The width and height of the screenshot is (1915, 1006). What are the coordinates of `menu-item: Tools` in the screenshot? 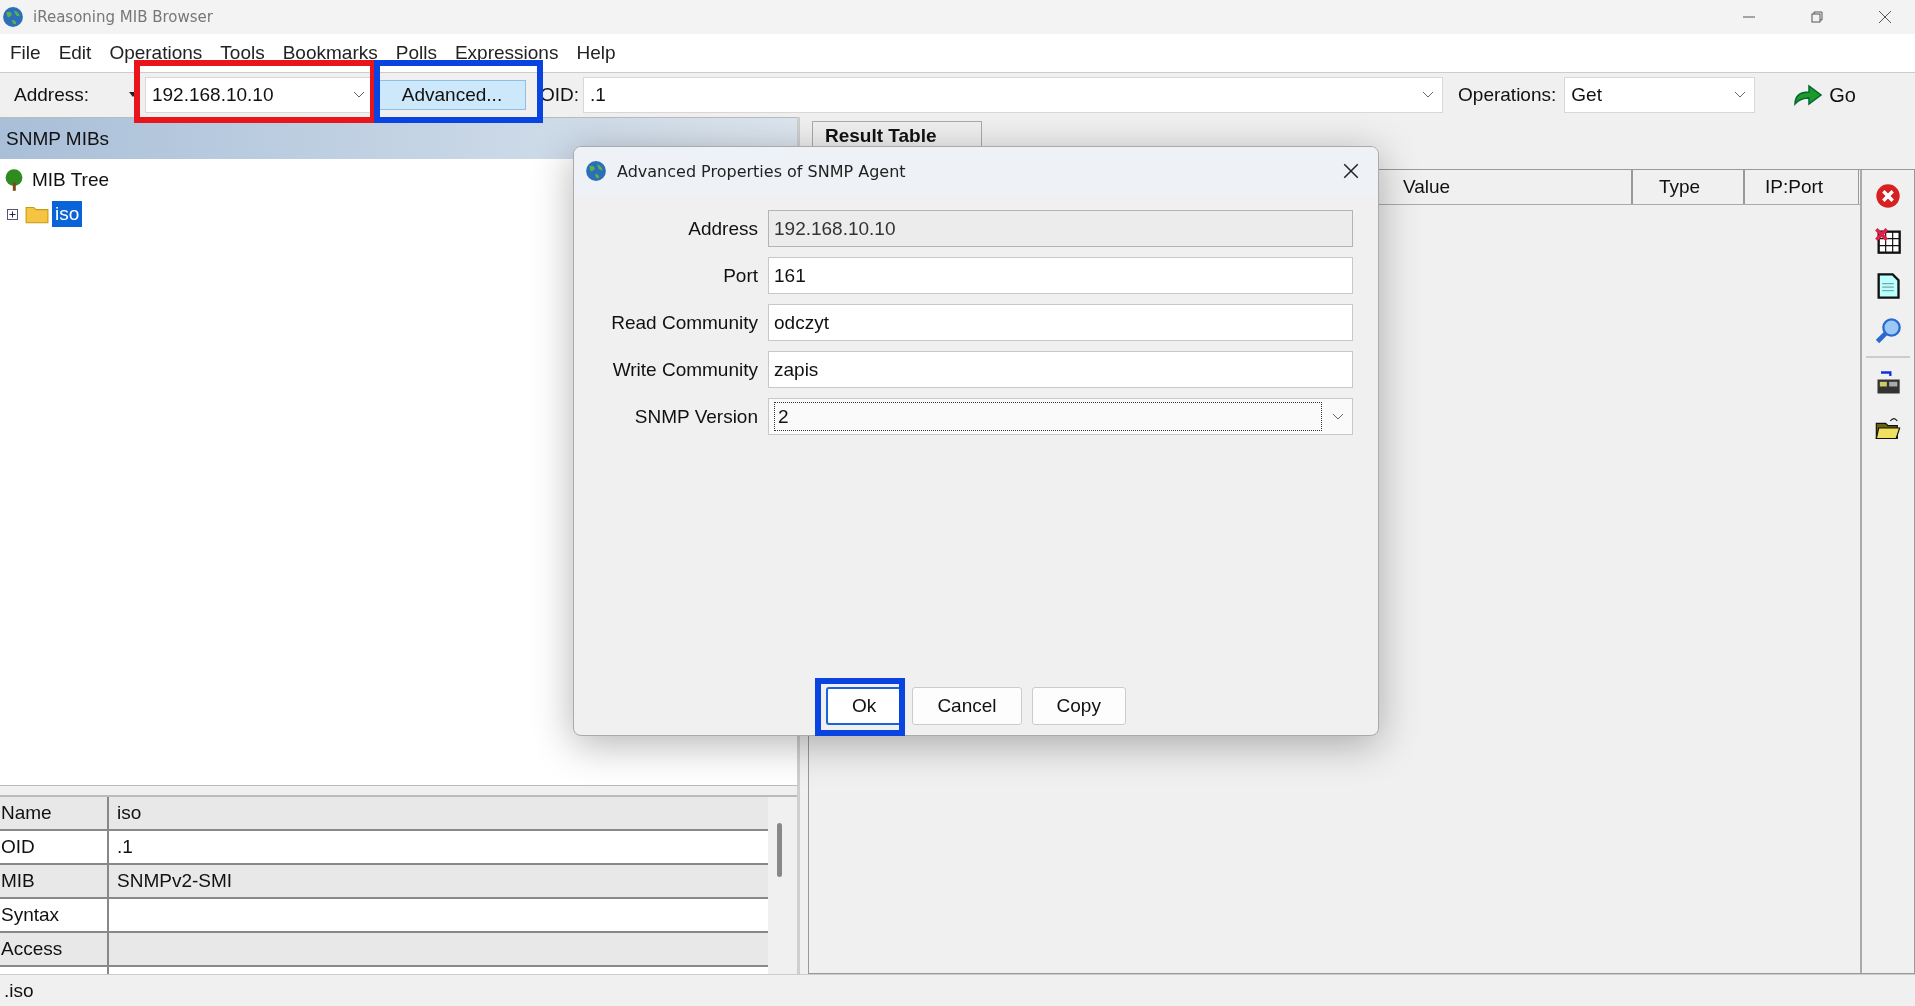 It's located at (242, 53).